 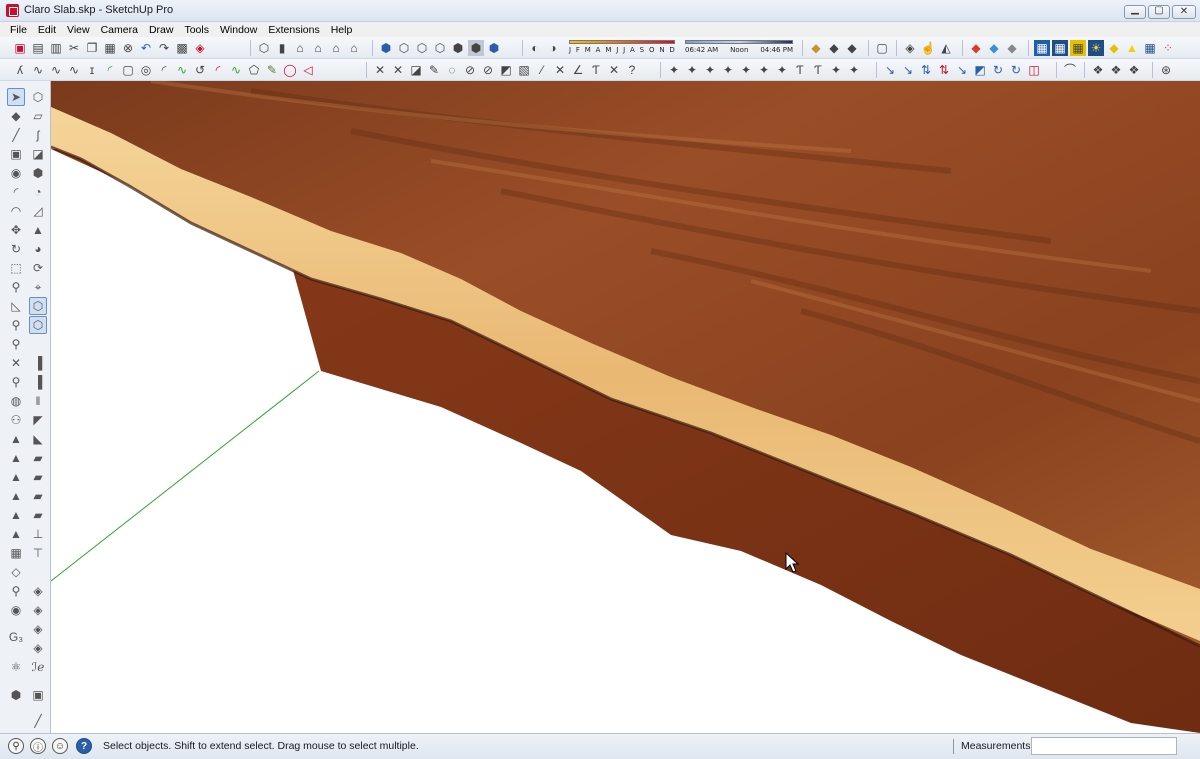 What do you see at coordinates (506, 70) in the screenshot?
I see `tool-h-icon: ◩` at bounding box center [506, 70].